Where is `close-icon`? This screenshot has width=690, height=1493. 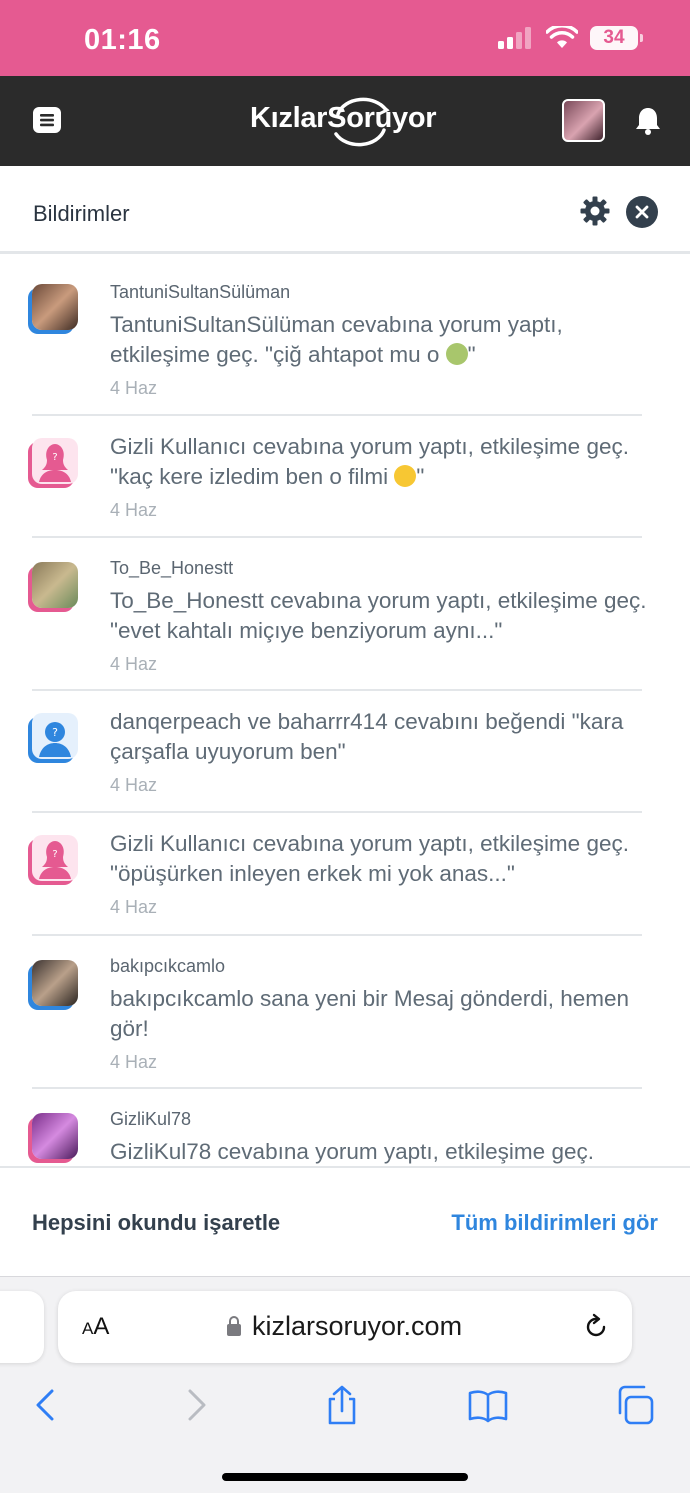 close-icon is located at coordinates (642, 212).